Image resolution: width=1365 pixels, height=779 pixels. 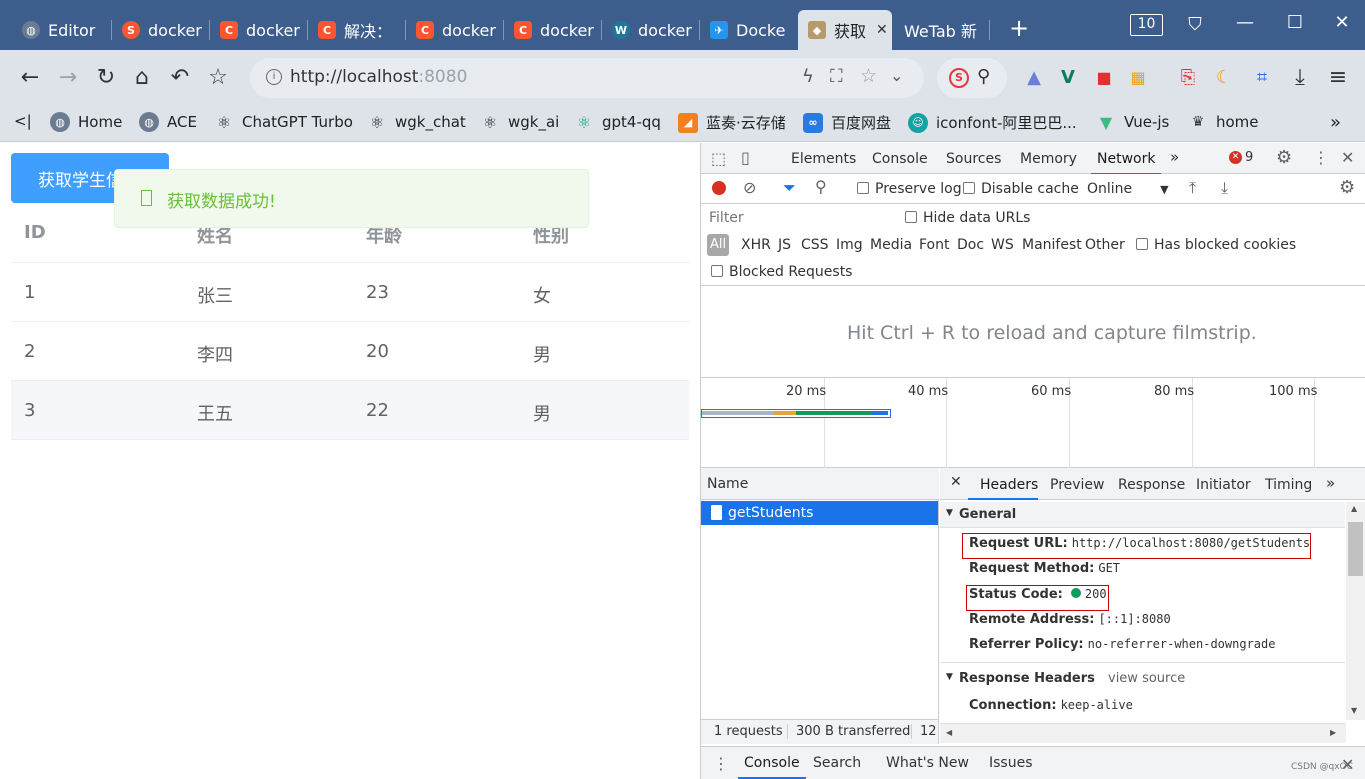 I want to click on browser-tab: C 解决：, so click(x=357, y=30).